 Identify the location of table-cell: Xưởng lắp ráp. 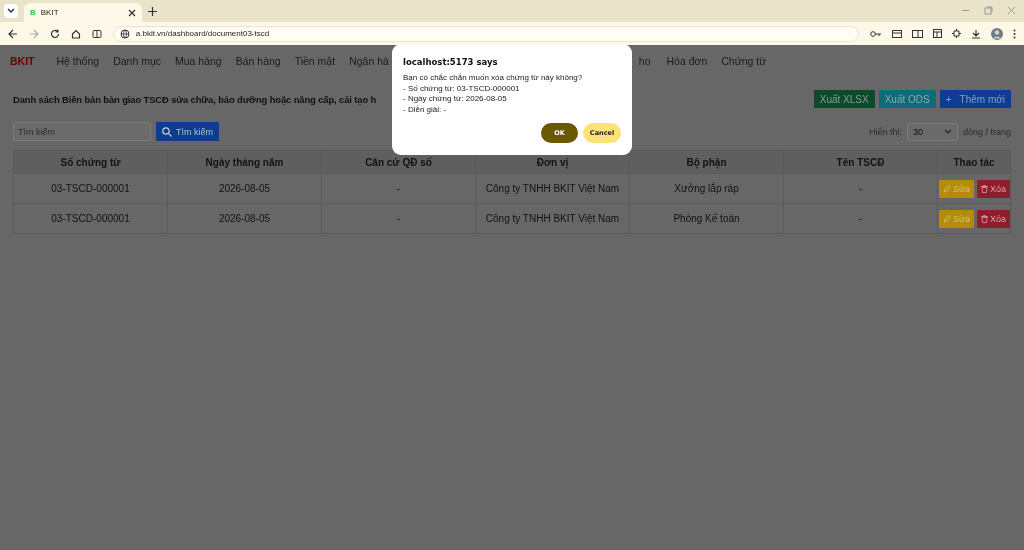
(706, 188).